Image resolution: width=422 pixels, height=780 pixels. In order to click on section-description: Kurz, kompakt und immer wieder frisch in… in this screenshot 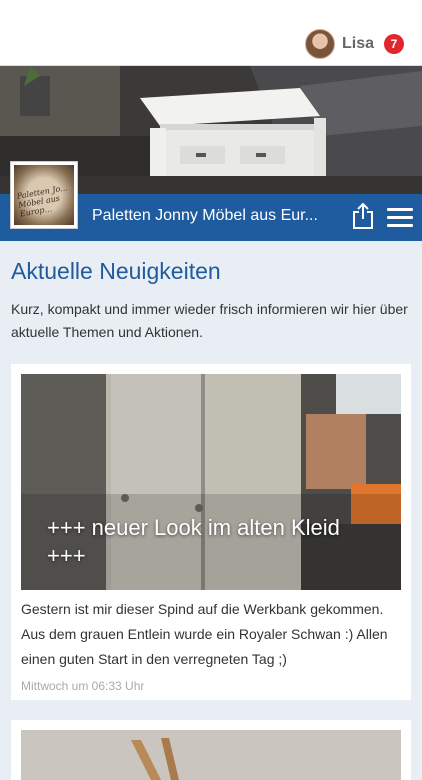, I will do `click(209, 320)`.